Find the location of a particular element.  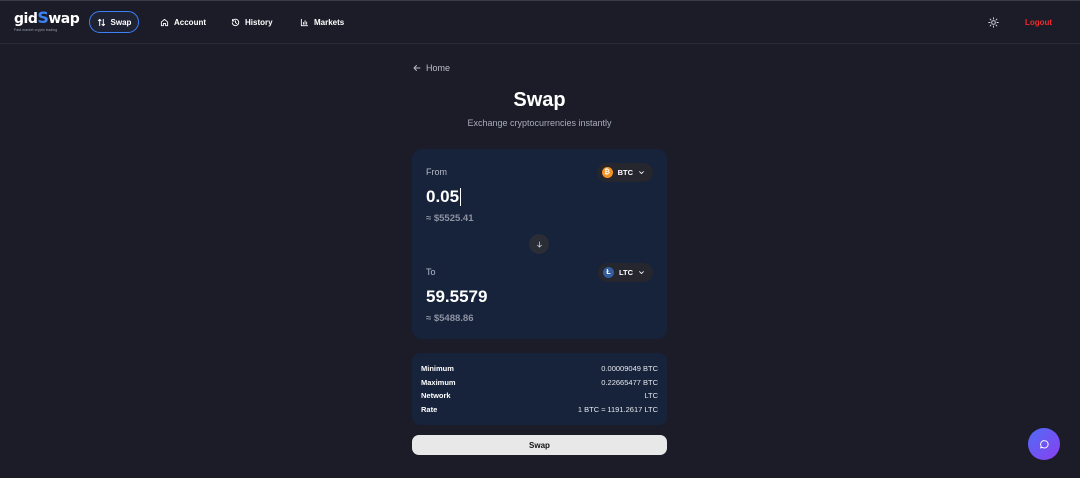

text-caret is located at coordinates (461, 197).